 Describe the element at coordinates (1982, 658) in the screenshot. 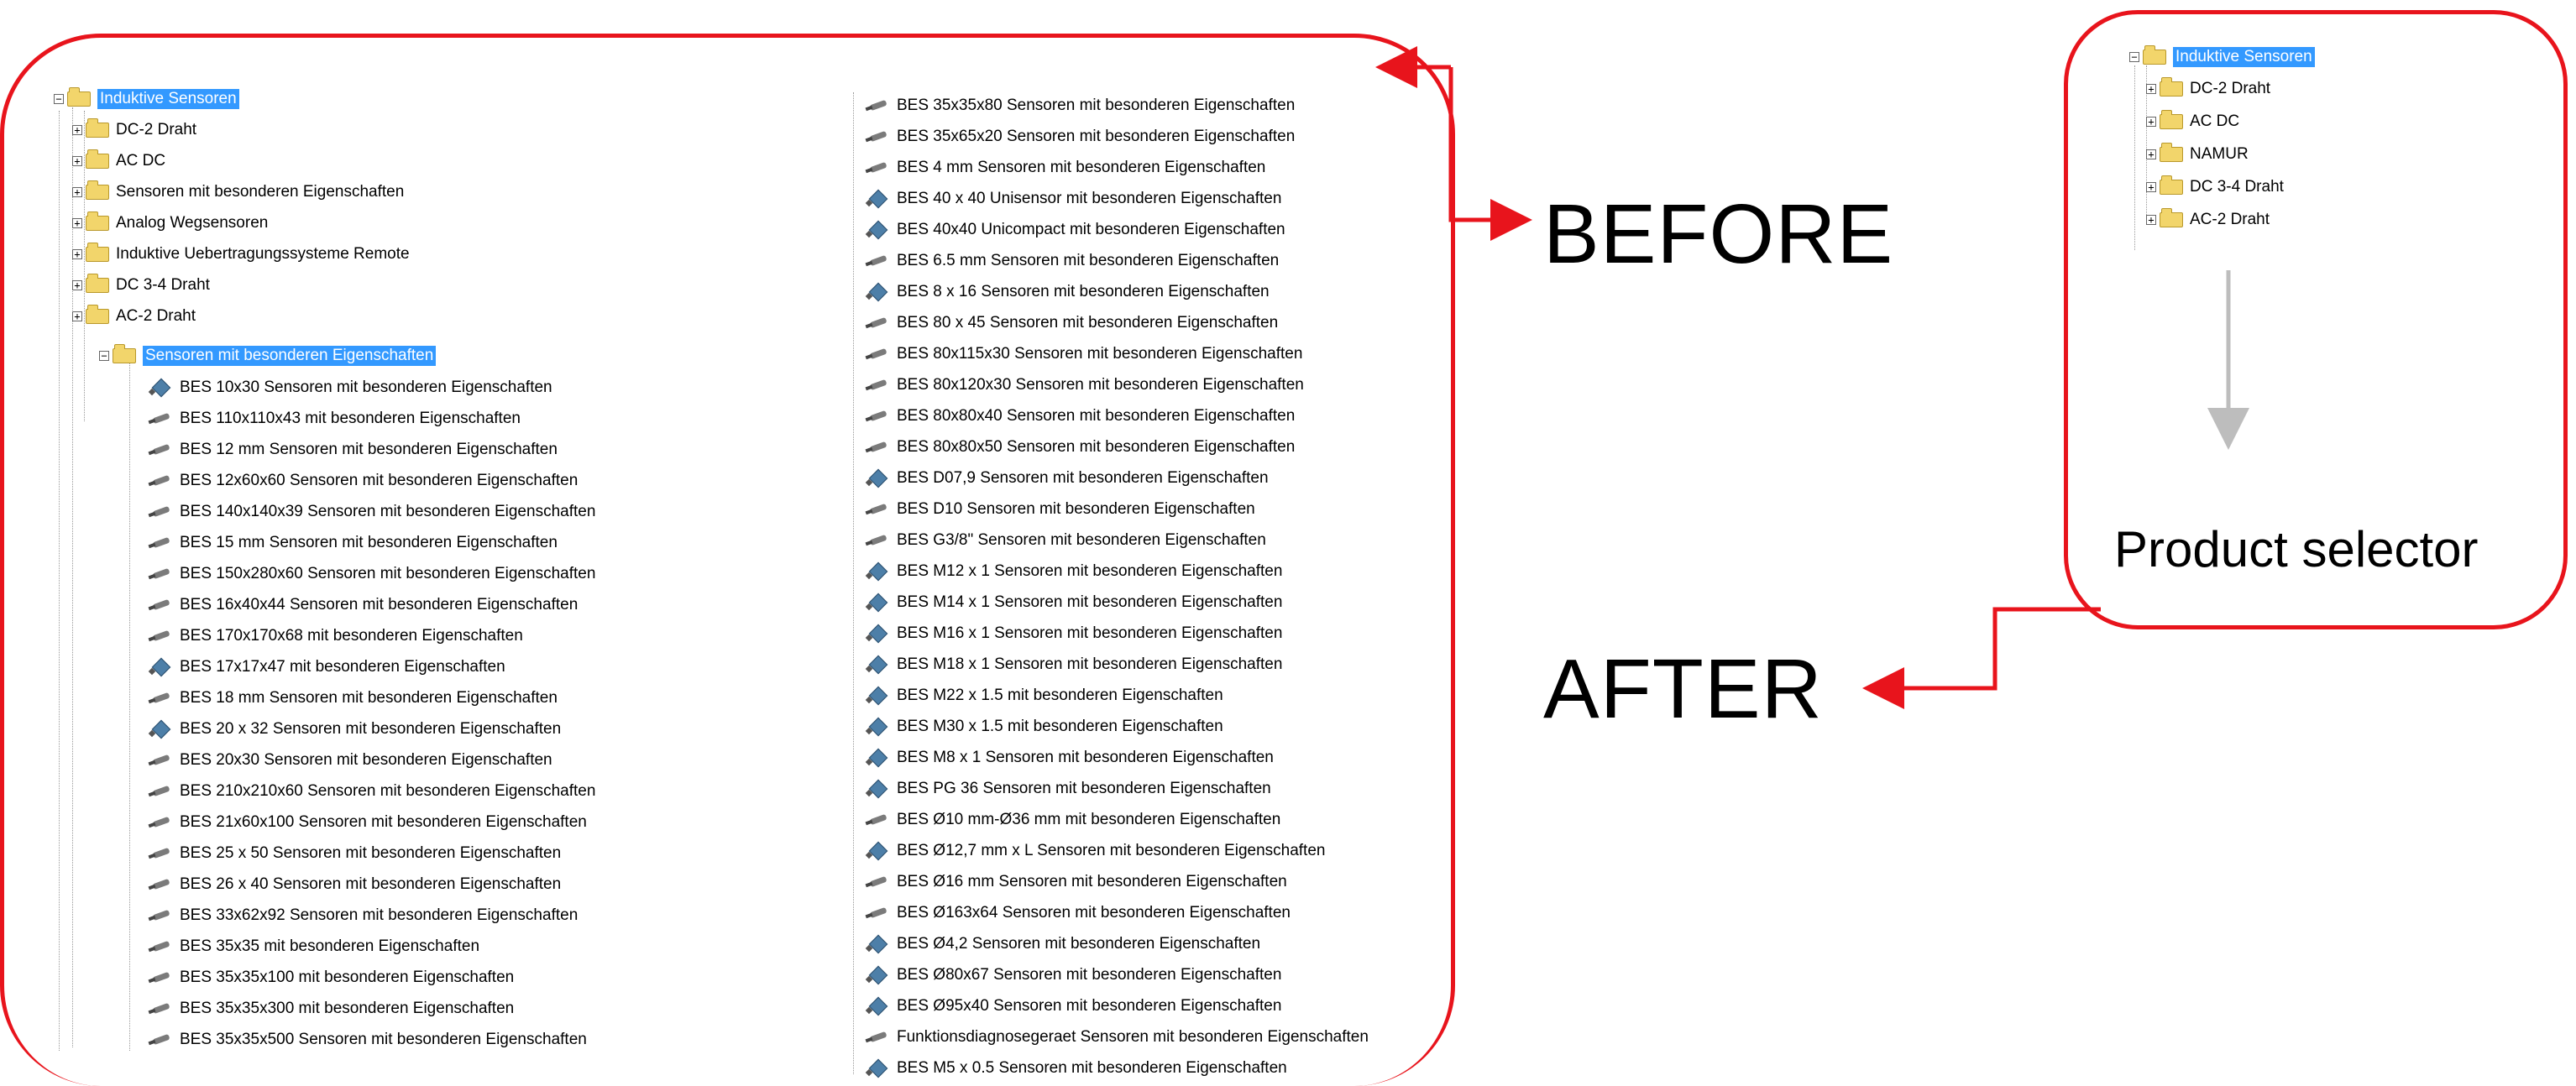

I see `after-arrow` at that location.